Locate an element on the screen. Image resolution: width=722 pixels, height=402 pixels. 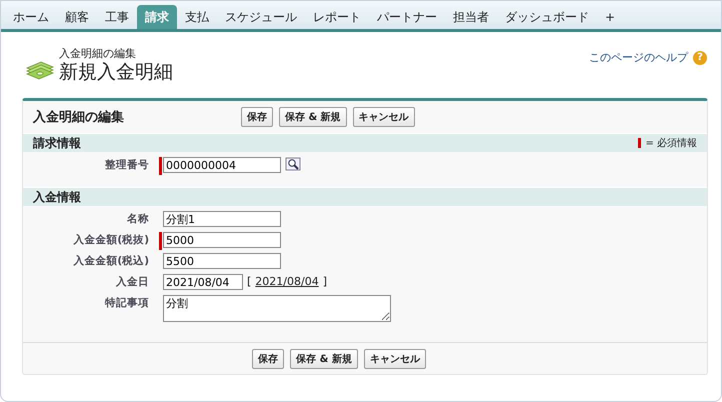
nav-tab: スケジュール is located at coordinates (261, 17).